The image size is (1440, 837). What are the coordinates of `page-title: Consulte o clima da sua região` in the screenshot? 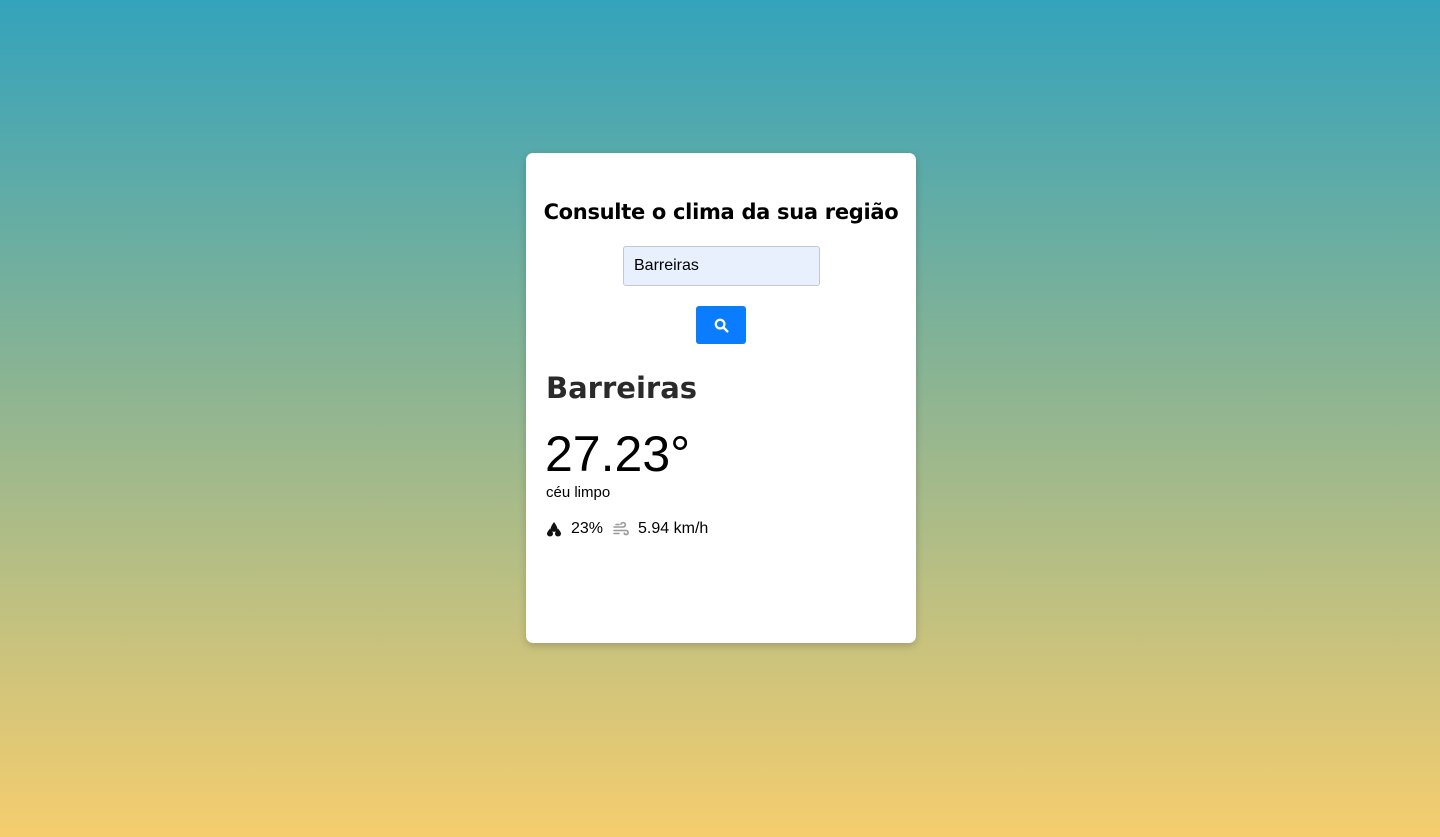 It's located at (721, 212).